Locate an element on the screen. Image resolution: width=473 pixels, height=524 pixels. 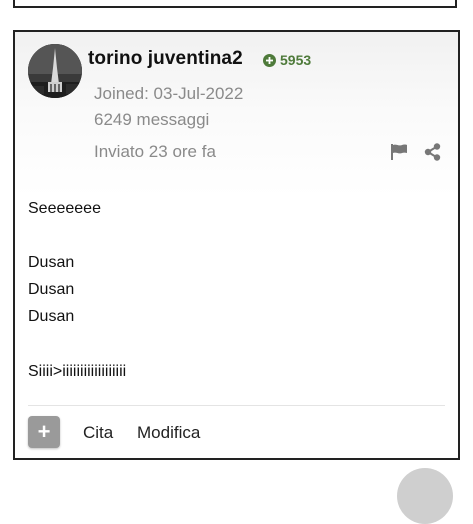
floating-action-button is located at coordinates (425, 496).